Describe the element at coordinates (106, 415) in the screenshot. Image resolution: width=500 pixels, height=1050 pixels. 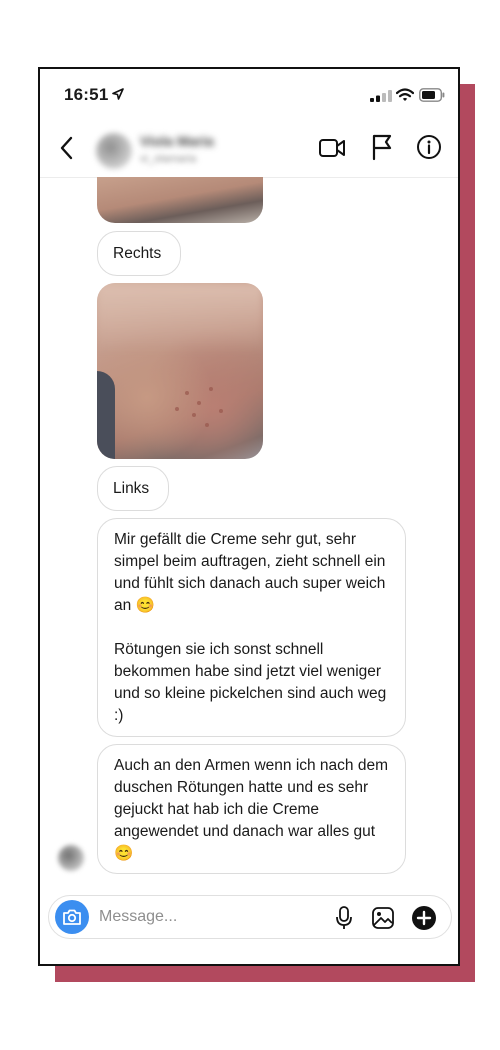
I see `photo-hair` at that location.